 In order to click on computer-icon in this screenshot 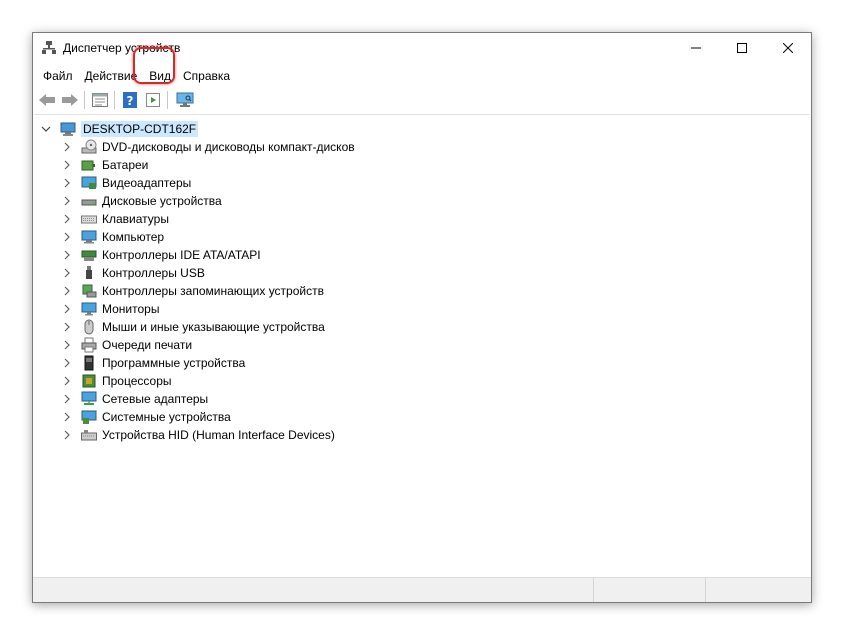, I will do `click(89, 237)`.